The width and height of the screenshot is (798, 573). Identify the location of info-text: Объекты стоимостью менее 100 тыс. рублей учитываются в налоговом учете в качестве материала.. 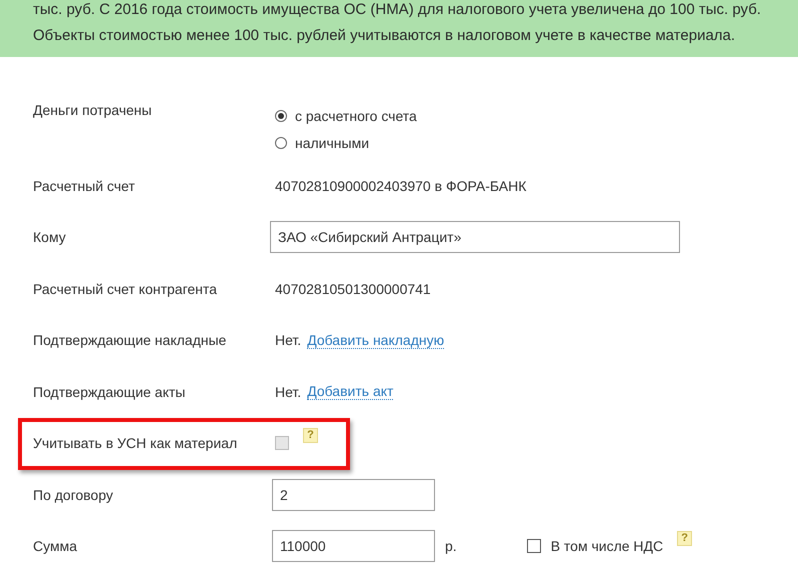
(384, 36).